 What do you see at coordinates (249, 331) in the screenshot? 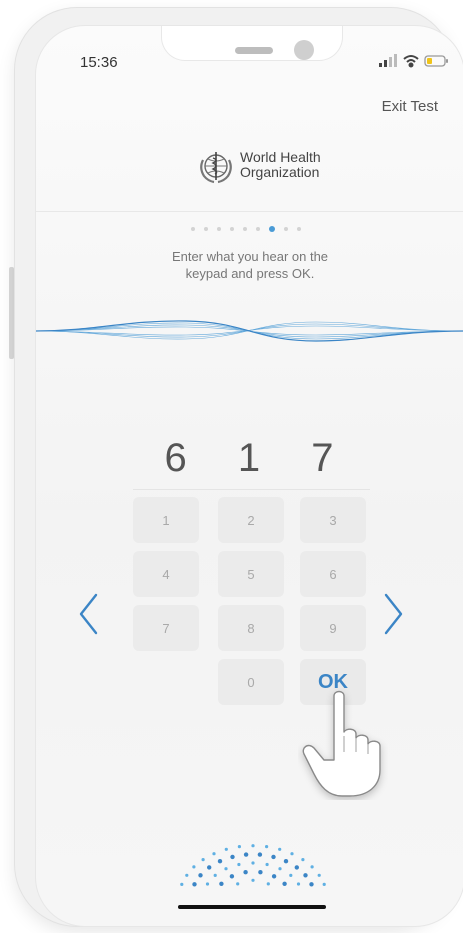
I see `audio-wave-graphic` at bounding box center [249, 331].